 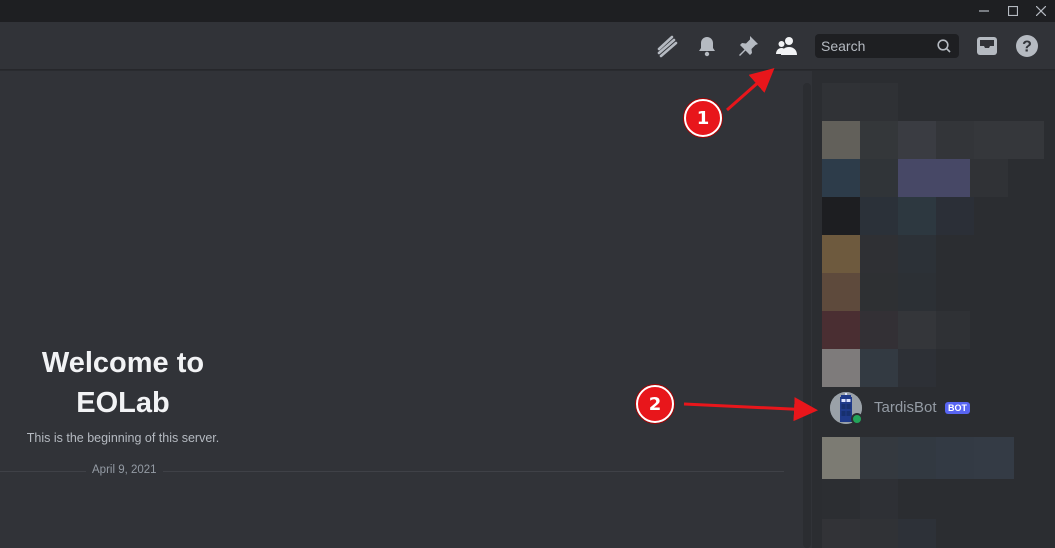 I want to click on close-icon, so click(x=1041, y=11).